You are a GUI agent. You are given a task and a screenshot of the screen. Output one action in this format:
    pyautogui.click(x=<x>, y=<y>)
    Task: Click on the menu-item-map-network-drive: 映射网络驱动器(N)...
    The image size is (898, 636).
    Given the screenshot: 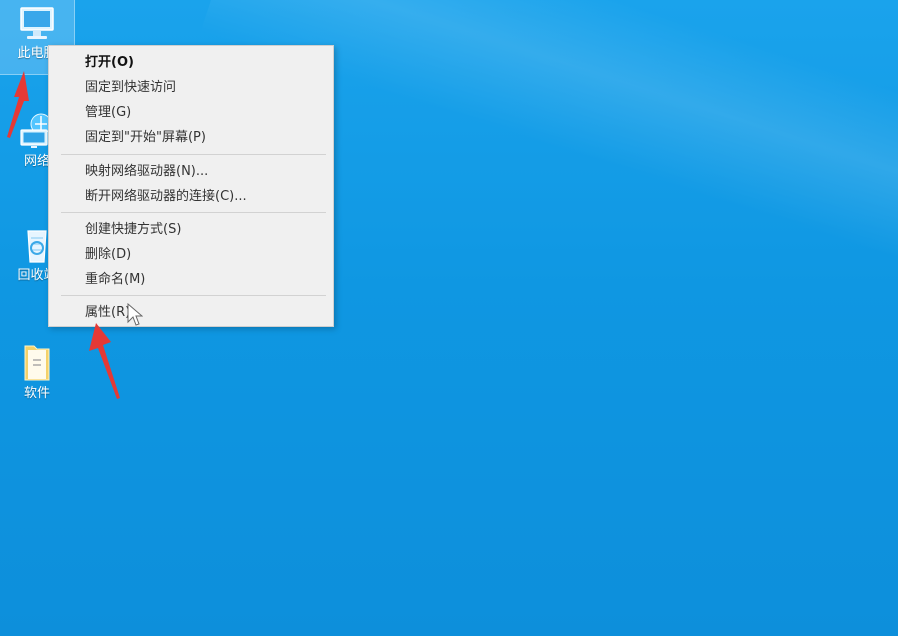 What is the action you would take?
    pyautogui.click(x=146, y=172)
    